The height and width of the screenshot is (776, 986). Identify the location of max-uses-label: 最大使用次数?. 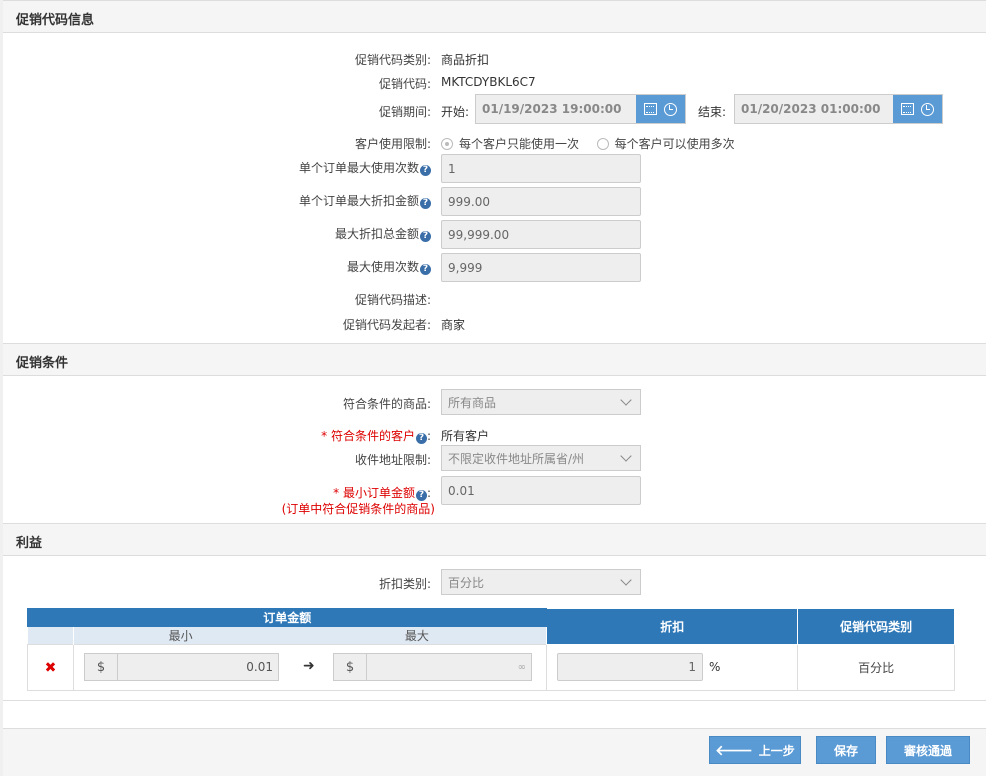
(389, 266).